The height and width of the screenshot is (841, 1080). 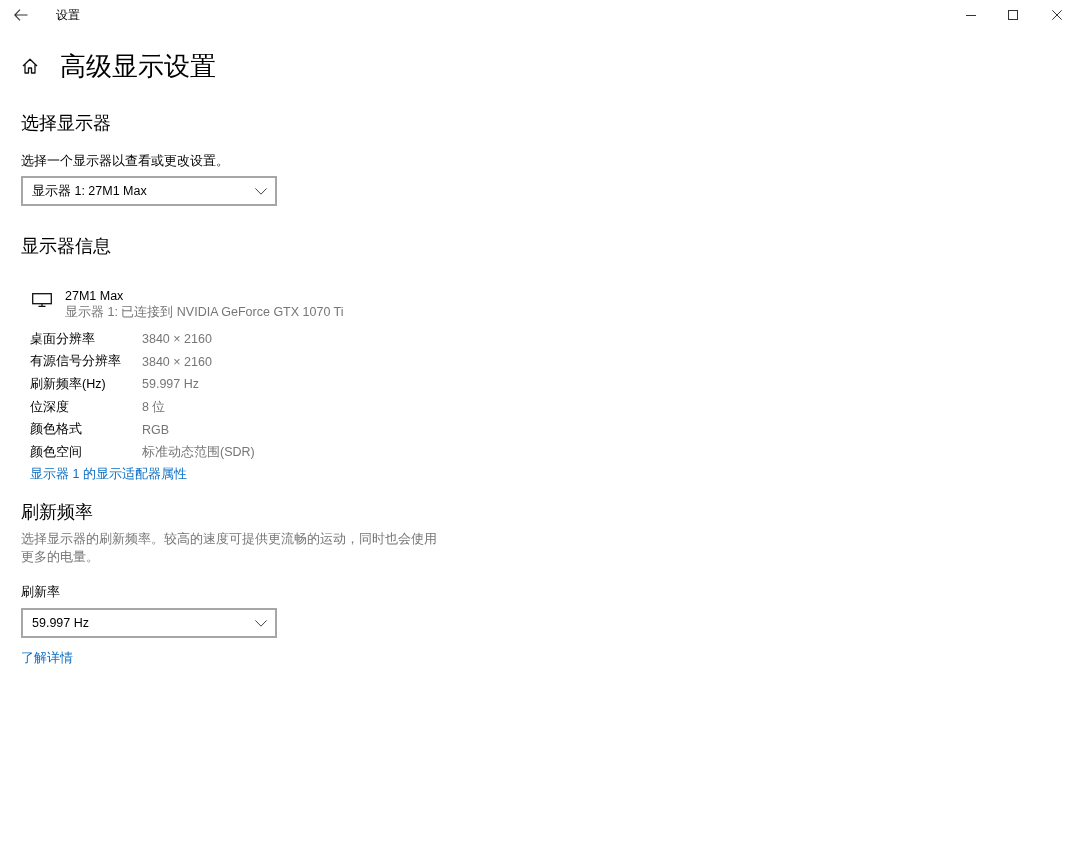 I want to click on section-heading: 显示器信息, so click(x=66, y=246).